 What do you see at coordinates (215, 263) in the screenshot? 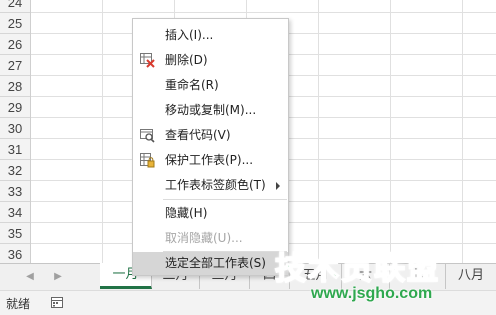
I see `menu-item-label: 选定全部工作表(S)` at bounding box center [215, 263].